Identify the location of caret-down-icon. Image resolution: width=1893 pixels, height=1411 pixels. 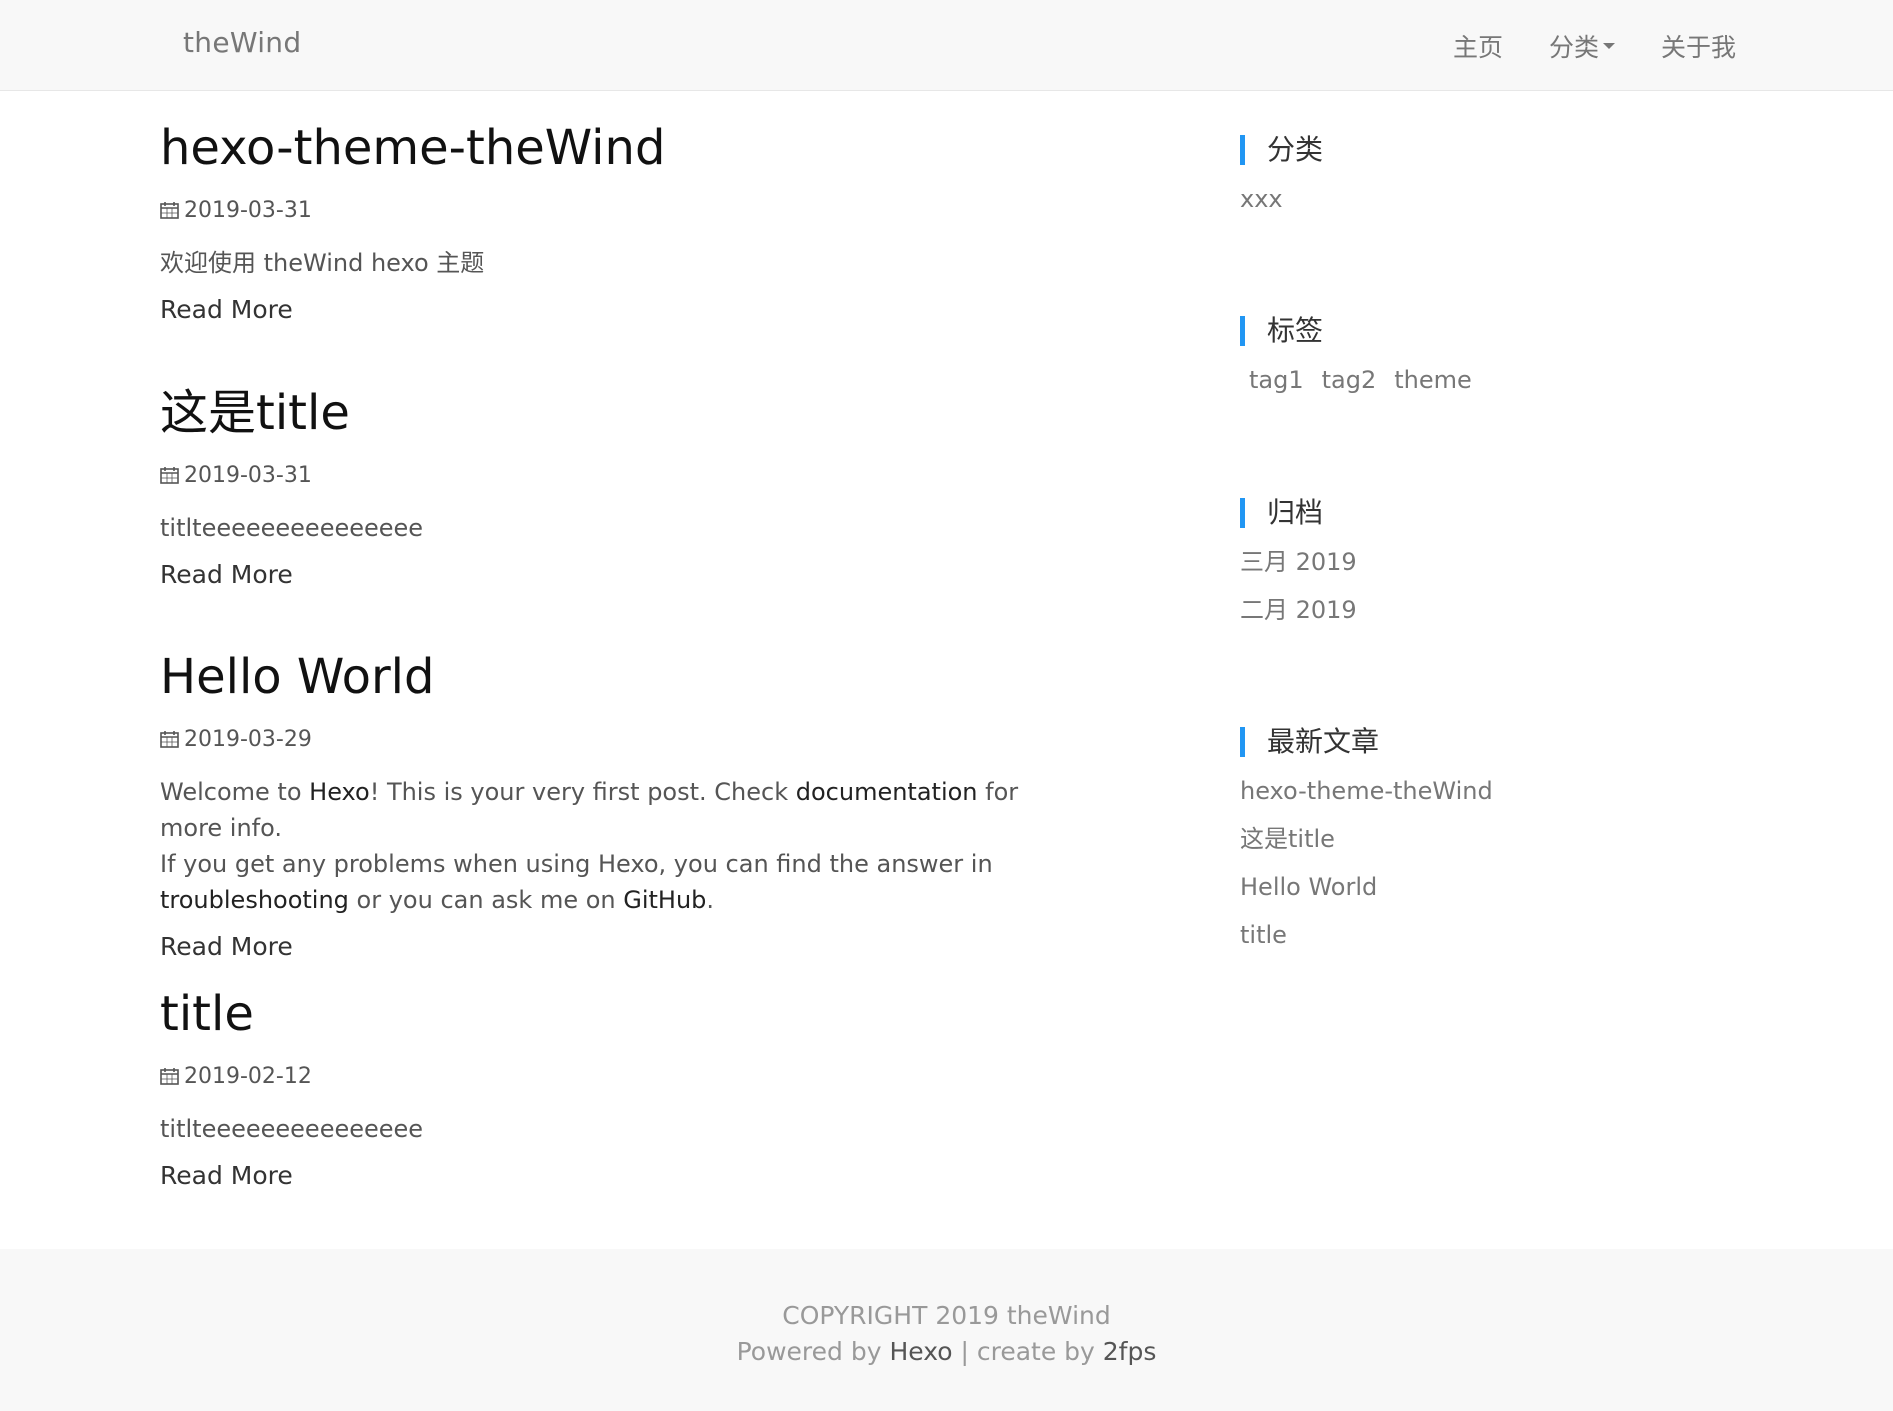
(1608, 46).